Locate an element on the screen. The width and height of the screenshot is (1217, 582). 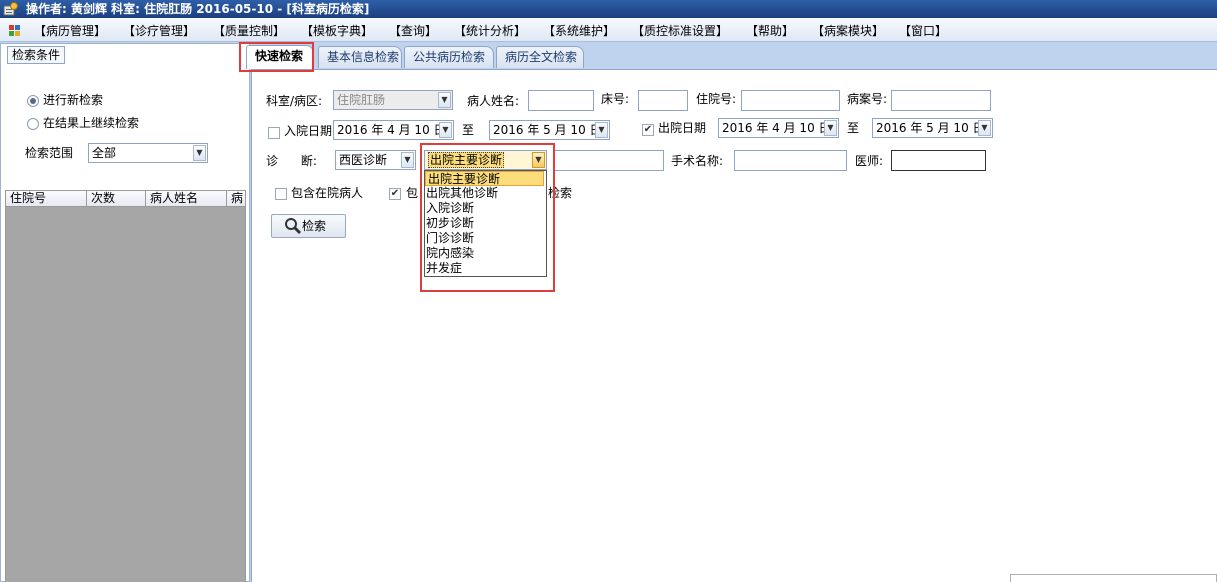
column-patient-name: 病人姓名 is located at coordinates (186, 198).